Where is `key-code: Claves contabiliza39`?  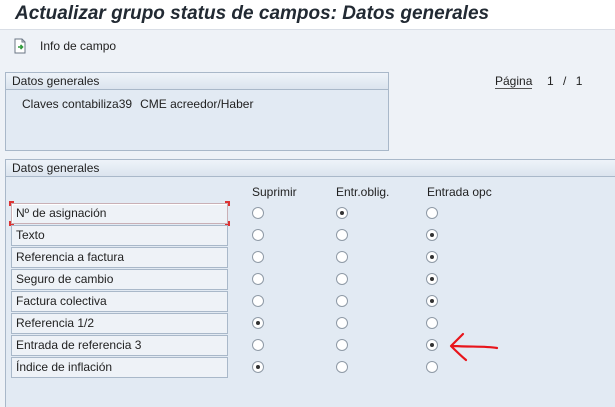
key-code: Claves contabiliza39 is located at coordinates (77, 104).